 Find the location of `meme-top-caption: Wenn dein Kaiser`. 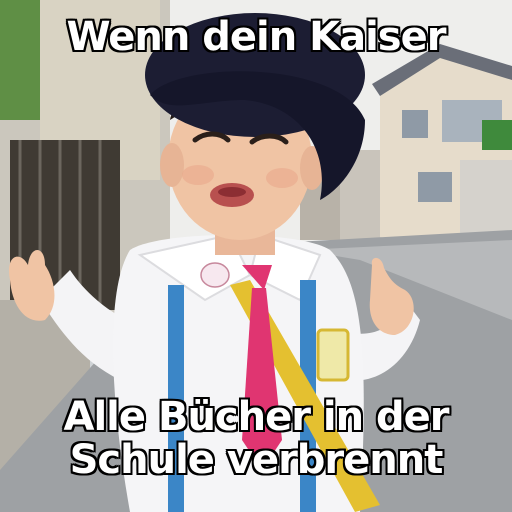

meme-top-caption: Wenn dein Kaiser is located at coordinates (256, 37).